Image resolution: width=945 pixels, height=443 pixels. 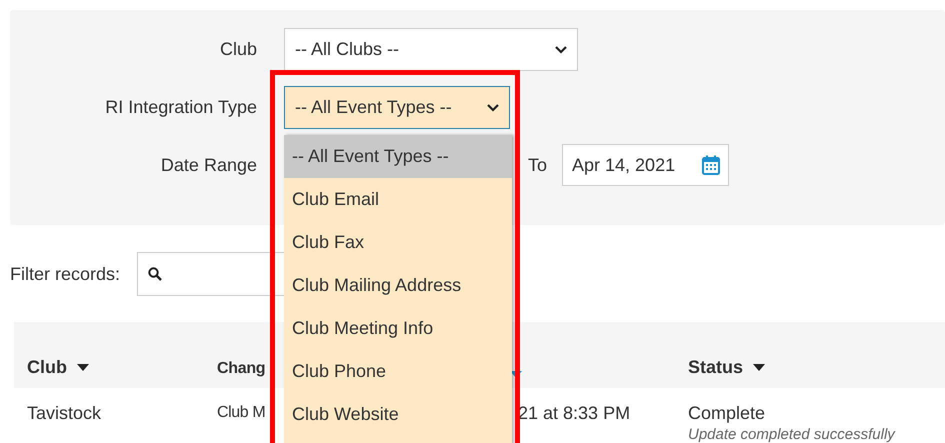 I want to click on field-label: Date Range, so click(x=208, y=165).